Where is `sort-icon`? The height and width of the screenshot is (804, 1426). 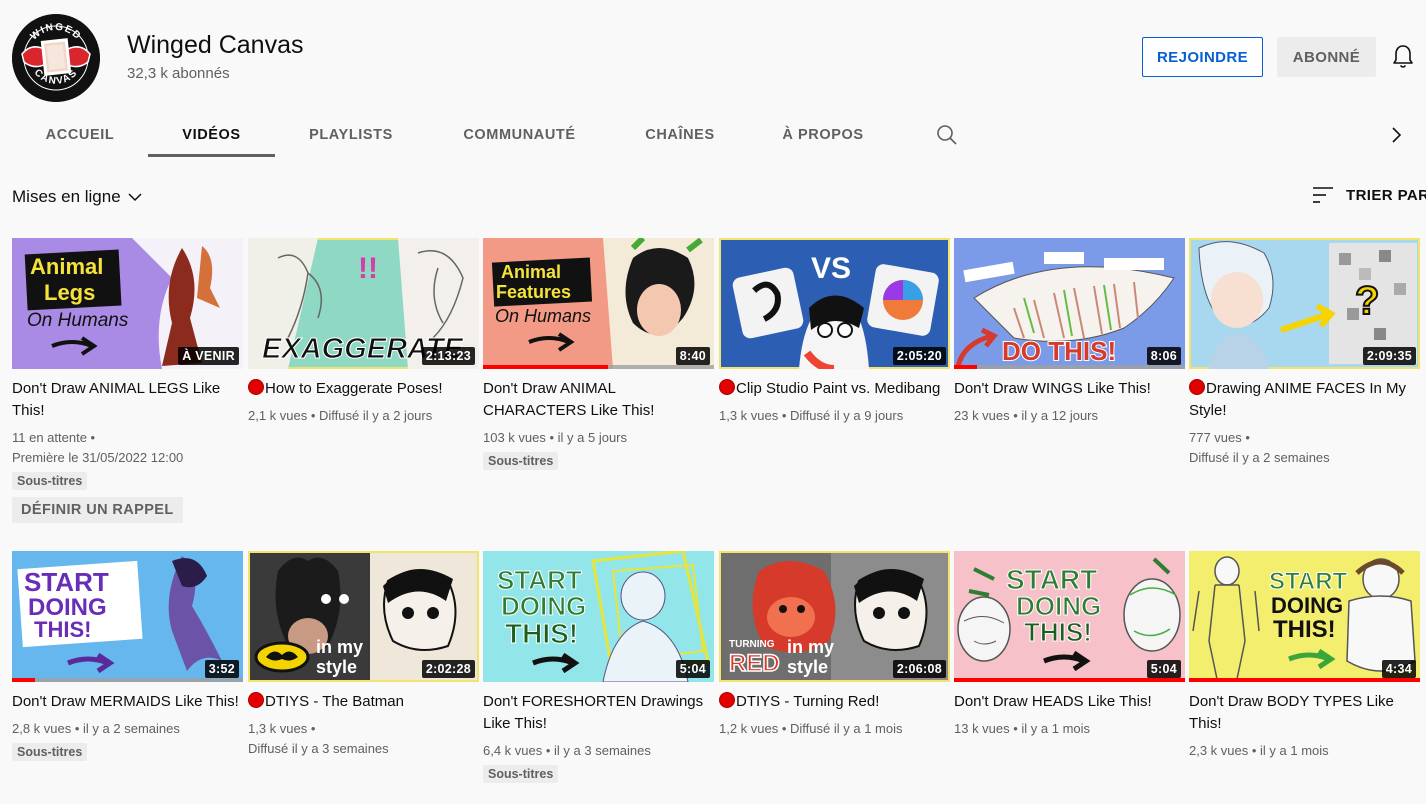
sort-icon is located at coordinates (1323, 195).